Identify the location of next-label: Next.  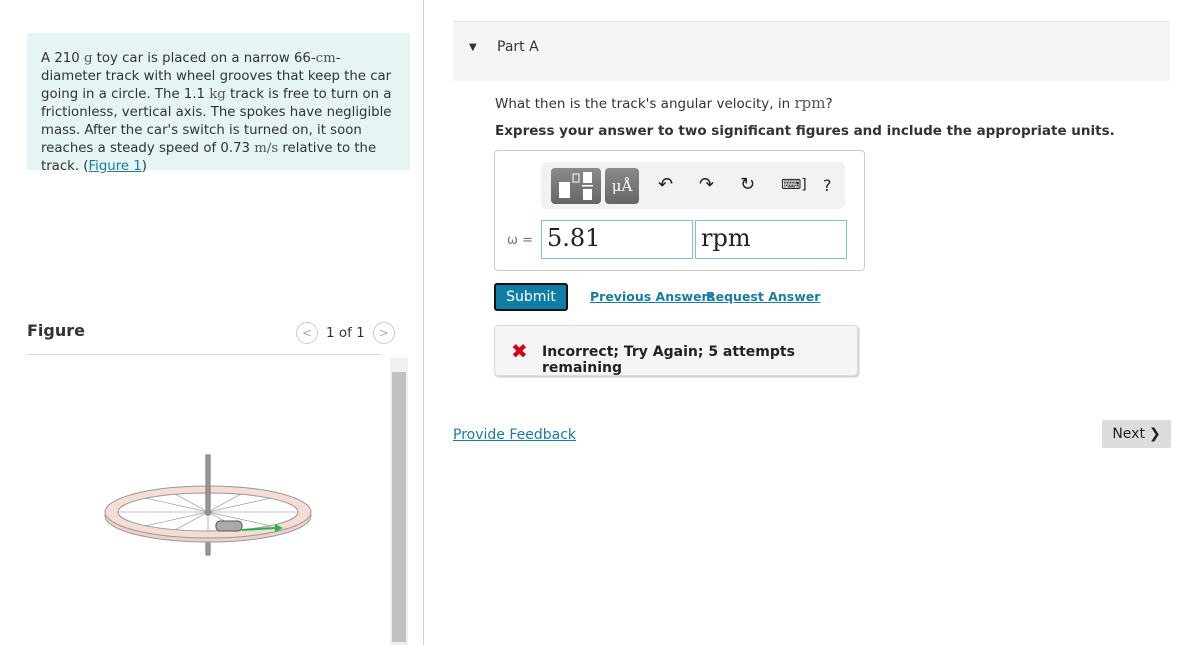
(1128, 434).